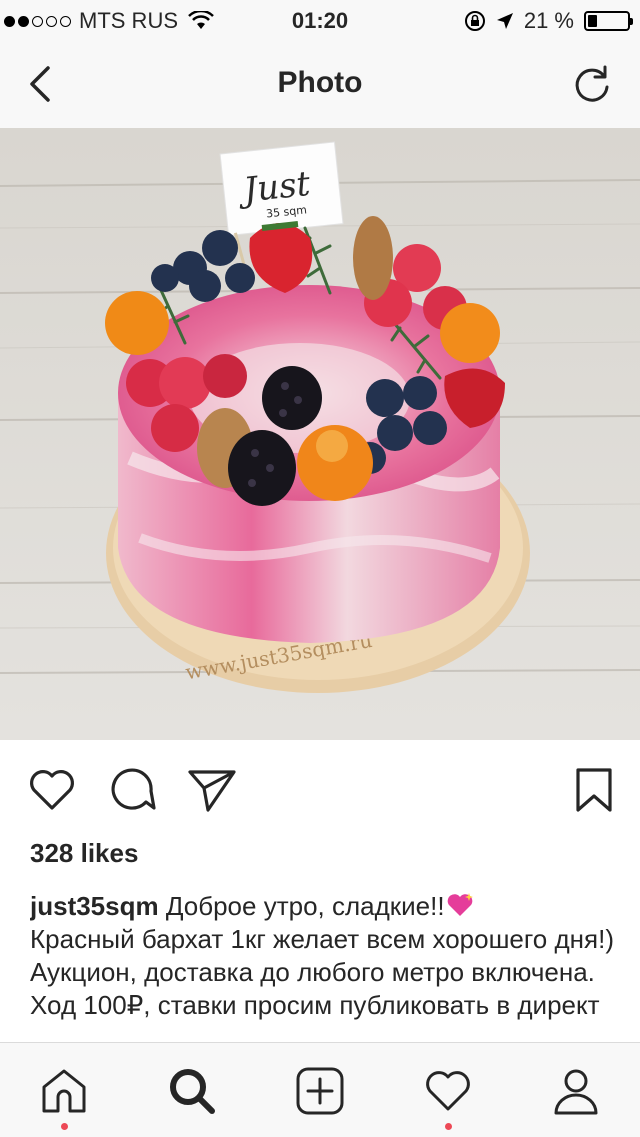  Describe the element at coordinates (320, 20) in the screenshot. I see `status-bar: MTS RUS 01:20 21 %` at that location.